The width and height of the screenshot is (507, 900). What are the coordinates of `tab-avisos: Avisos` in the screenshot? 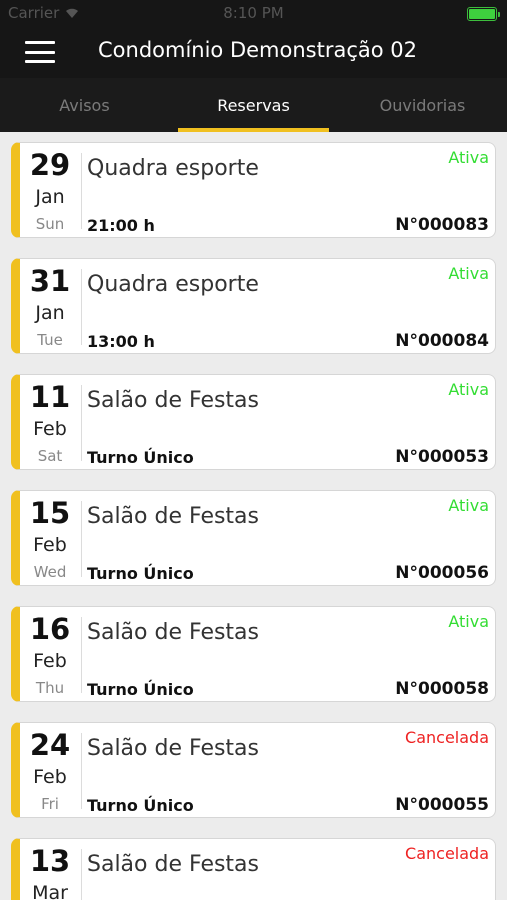 It's located at (84, 105).